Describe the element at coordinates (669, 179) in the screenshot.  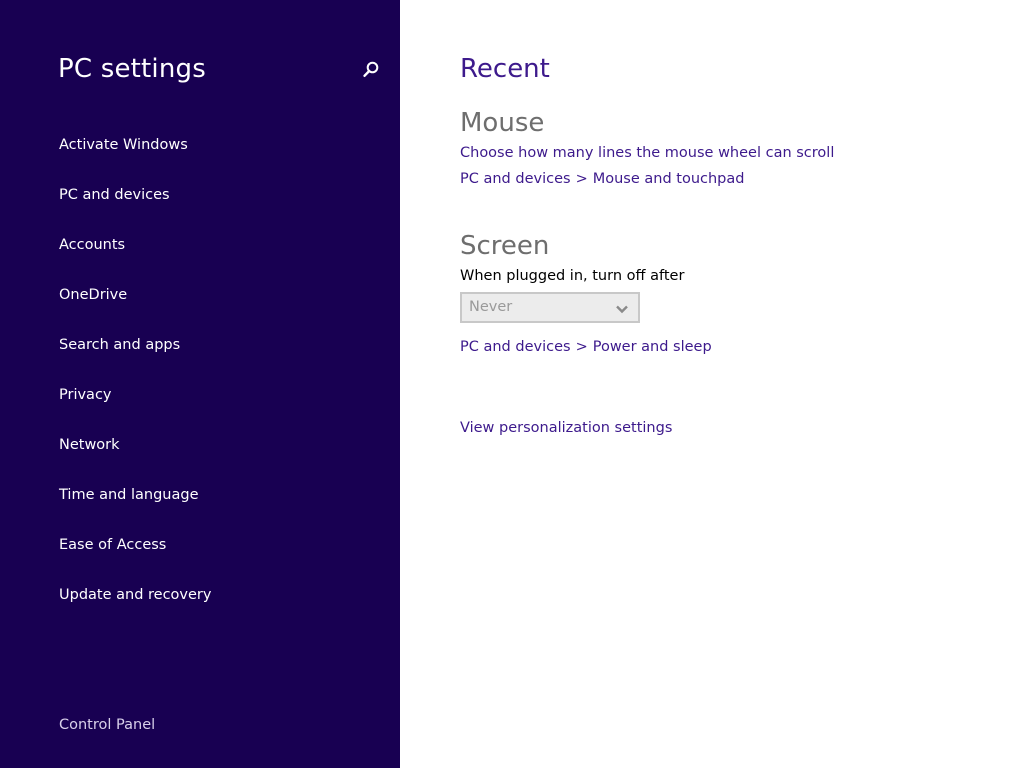
I see `breadcrumb-mouse-and-touchpad-link: Mouse and touchpad` at that location.